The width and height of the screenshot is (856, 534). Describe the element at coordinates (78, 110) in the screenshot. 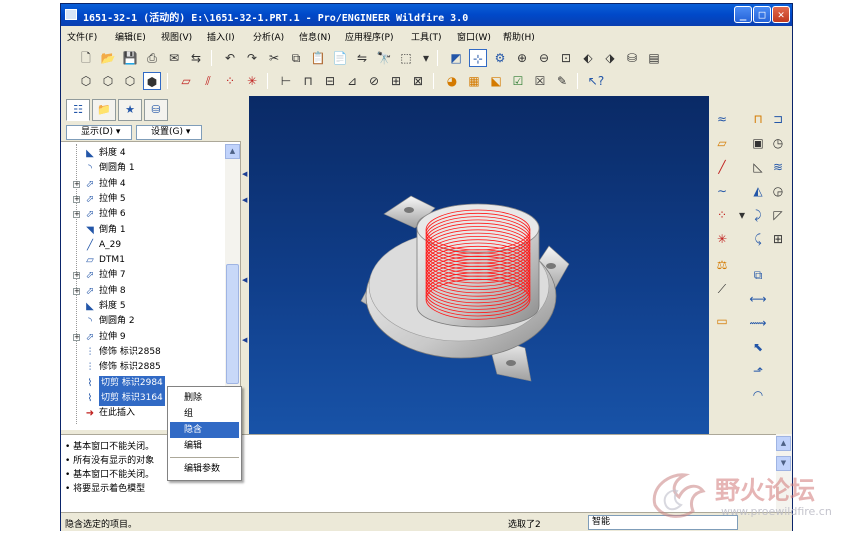

I see `model-tree-tab-icon: ☷` at that location.